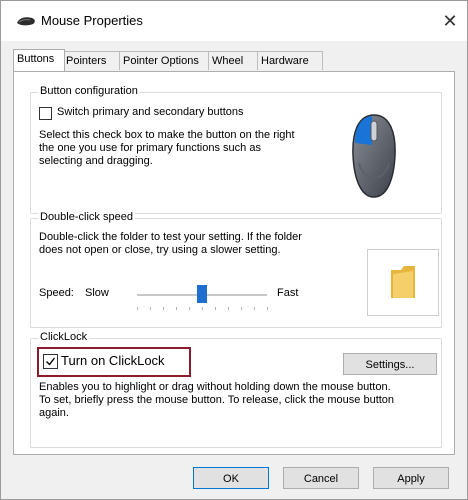 Image resolution: width=468 pixels, height=500 pixels. Describe the element at coordinates (56, 293) in the screenshot. I see `speed-label: Speed:` at that location.